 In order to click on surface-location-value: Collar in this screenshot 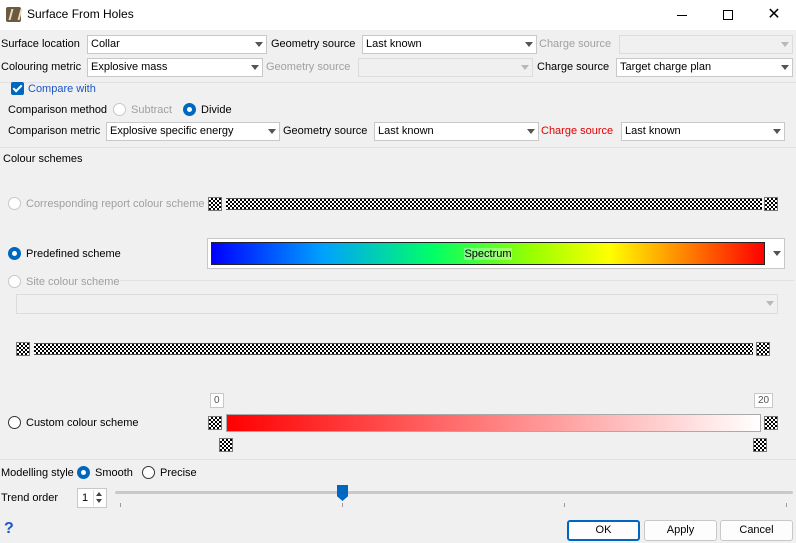, I will do `click(105, 44)`.